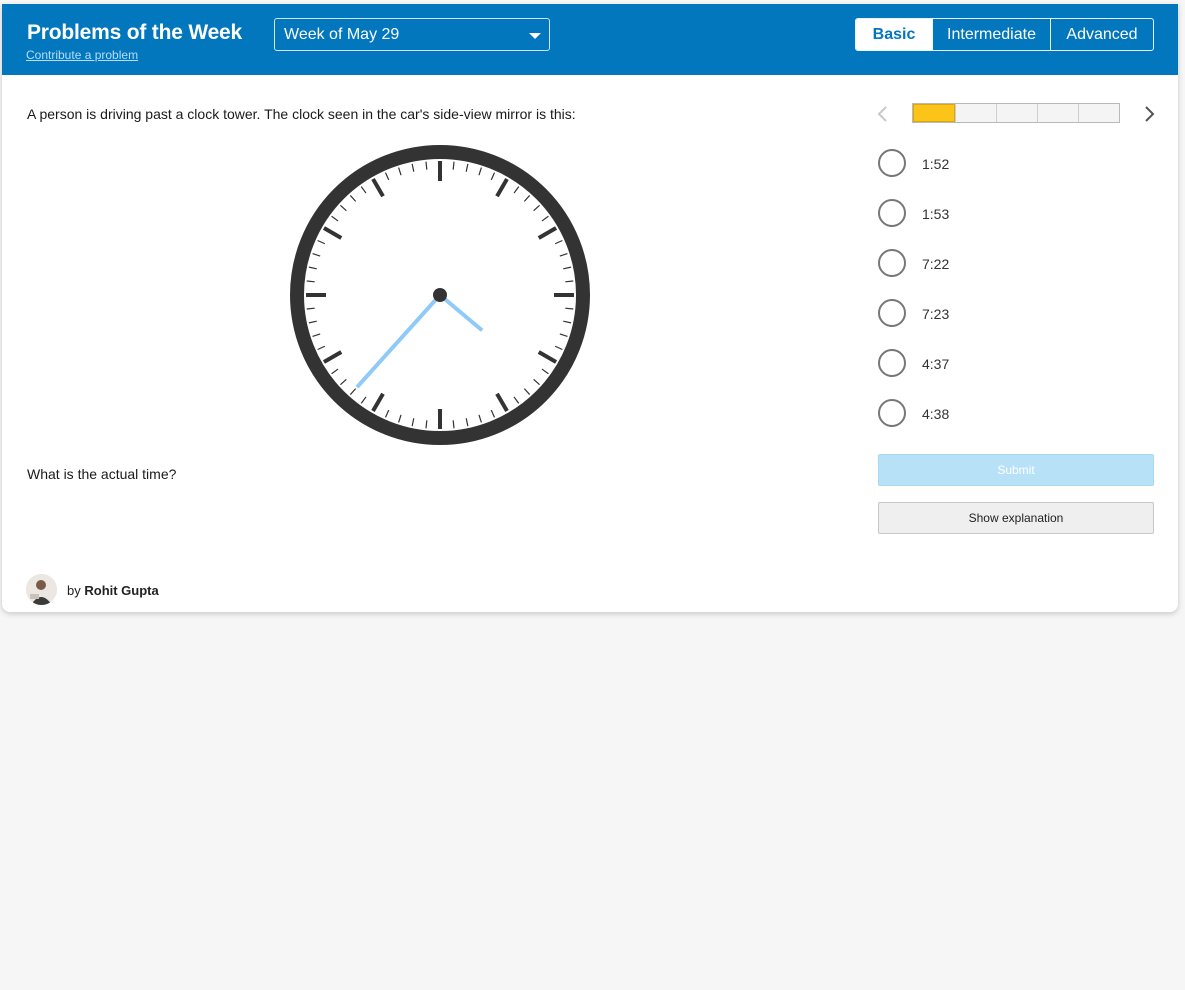 Image resolution: width=1185 pixels, height=990 pixels. What do you see at coordinates (135, 32) in the screenshot?
I see `page-title: Problems of the Week` at bounding box center [135, 32].